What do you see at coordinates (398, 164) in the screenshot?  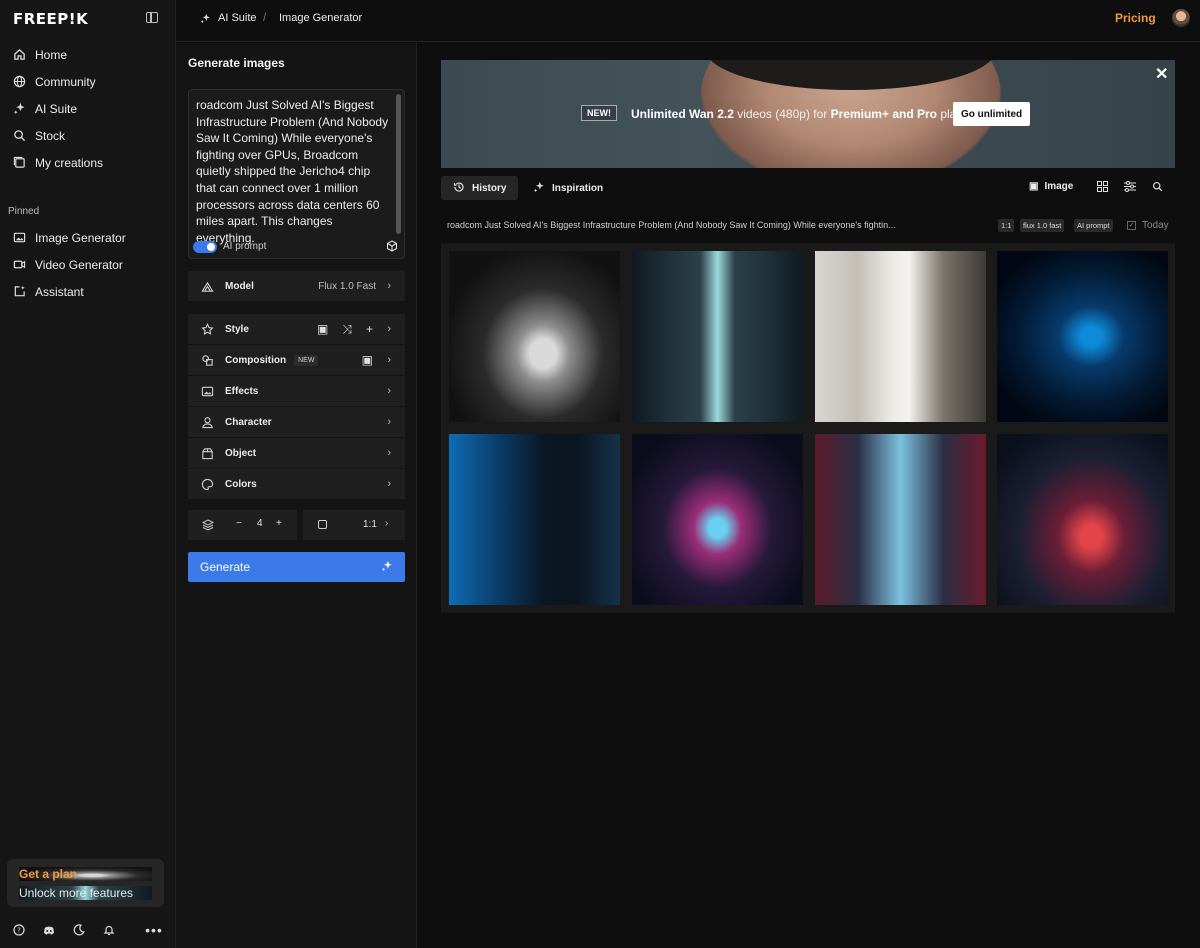 I see `prompt-scrollbar` at bounding box center [398, 164].